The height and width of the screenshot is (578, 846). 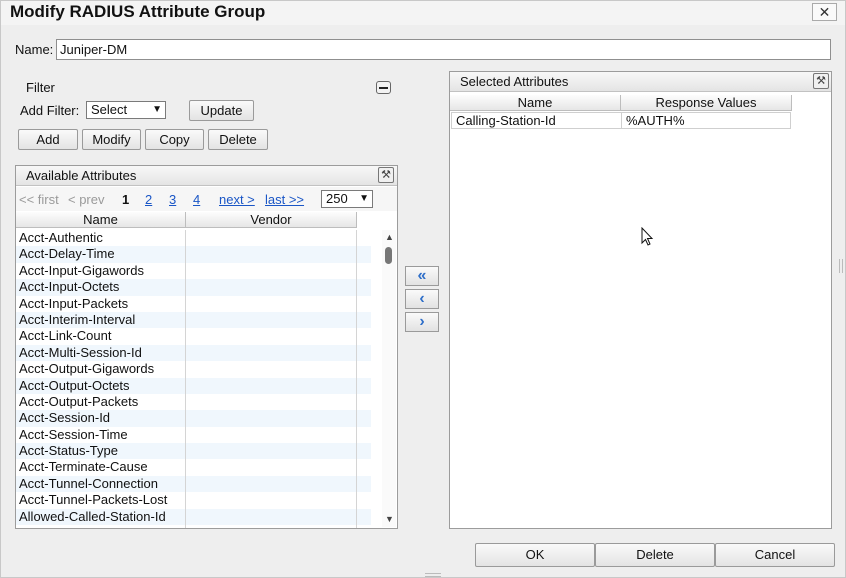 I want to click on close-icon: ✕, so click(x=824, y=12).